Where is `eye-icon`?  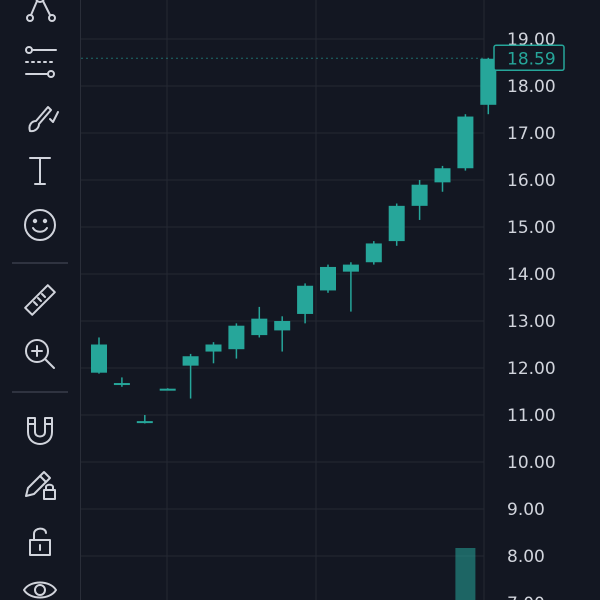
eye-icon is located at coordinates (40, 590).